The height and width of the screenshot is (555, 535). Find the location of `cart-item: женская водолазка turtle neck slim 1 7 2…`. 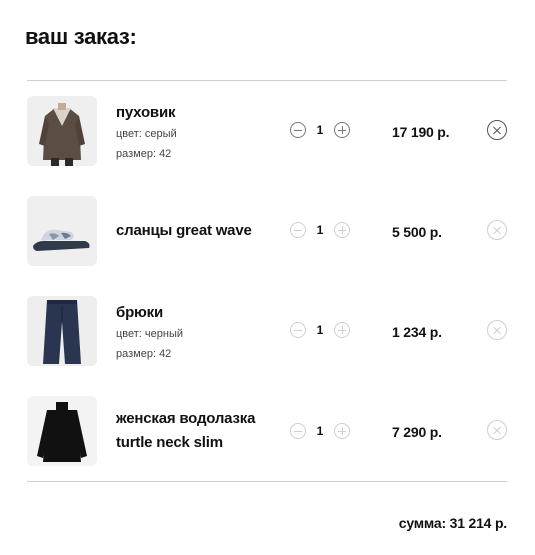

cart-item: женская водолазка turtle neck slim 1 7 2… is located at coordinates (267, 432).